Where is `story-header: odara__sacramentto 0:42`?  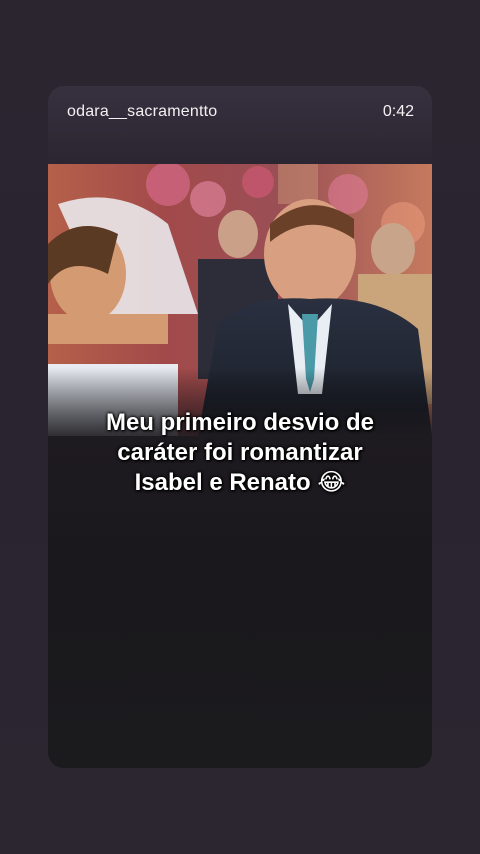
story-header: odara__sacramentto 0:42 is located at coordinates (240, 112).